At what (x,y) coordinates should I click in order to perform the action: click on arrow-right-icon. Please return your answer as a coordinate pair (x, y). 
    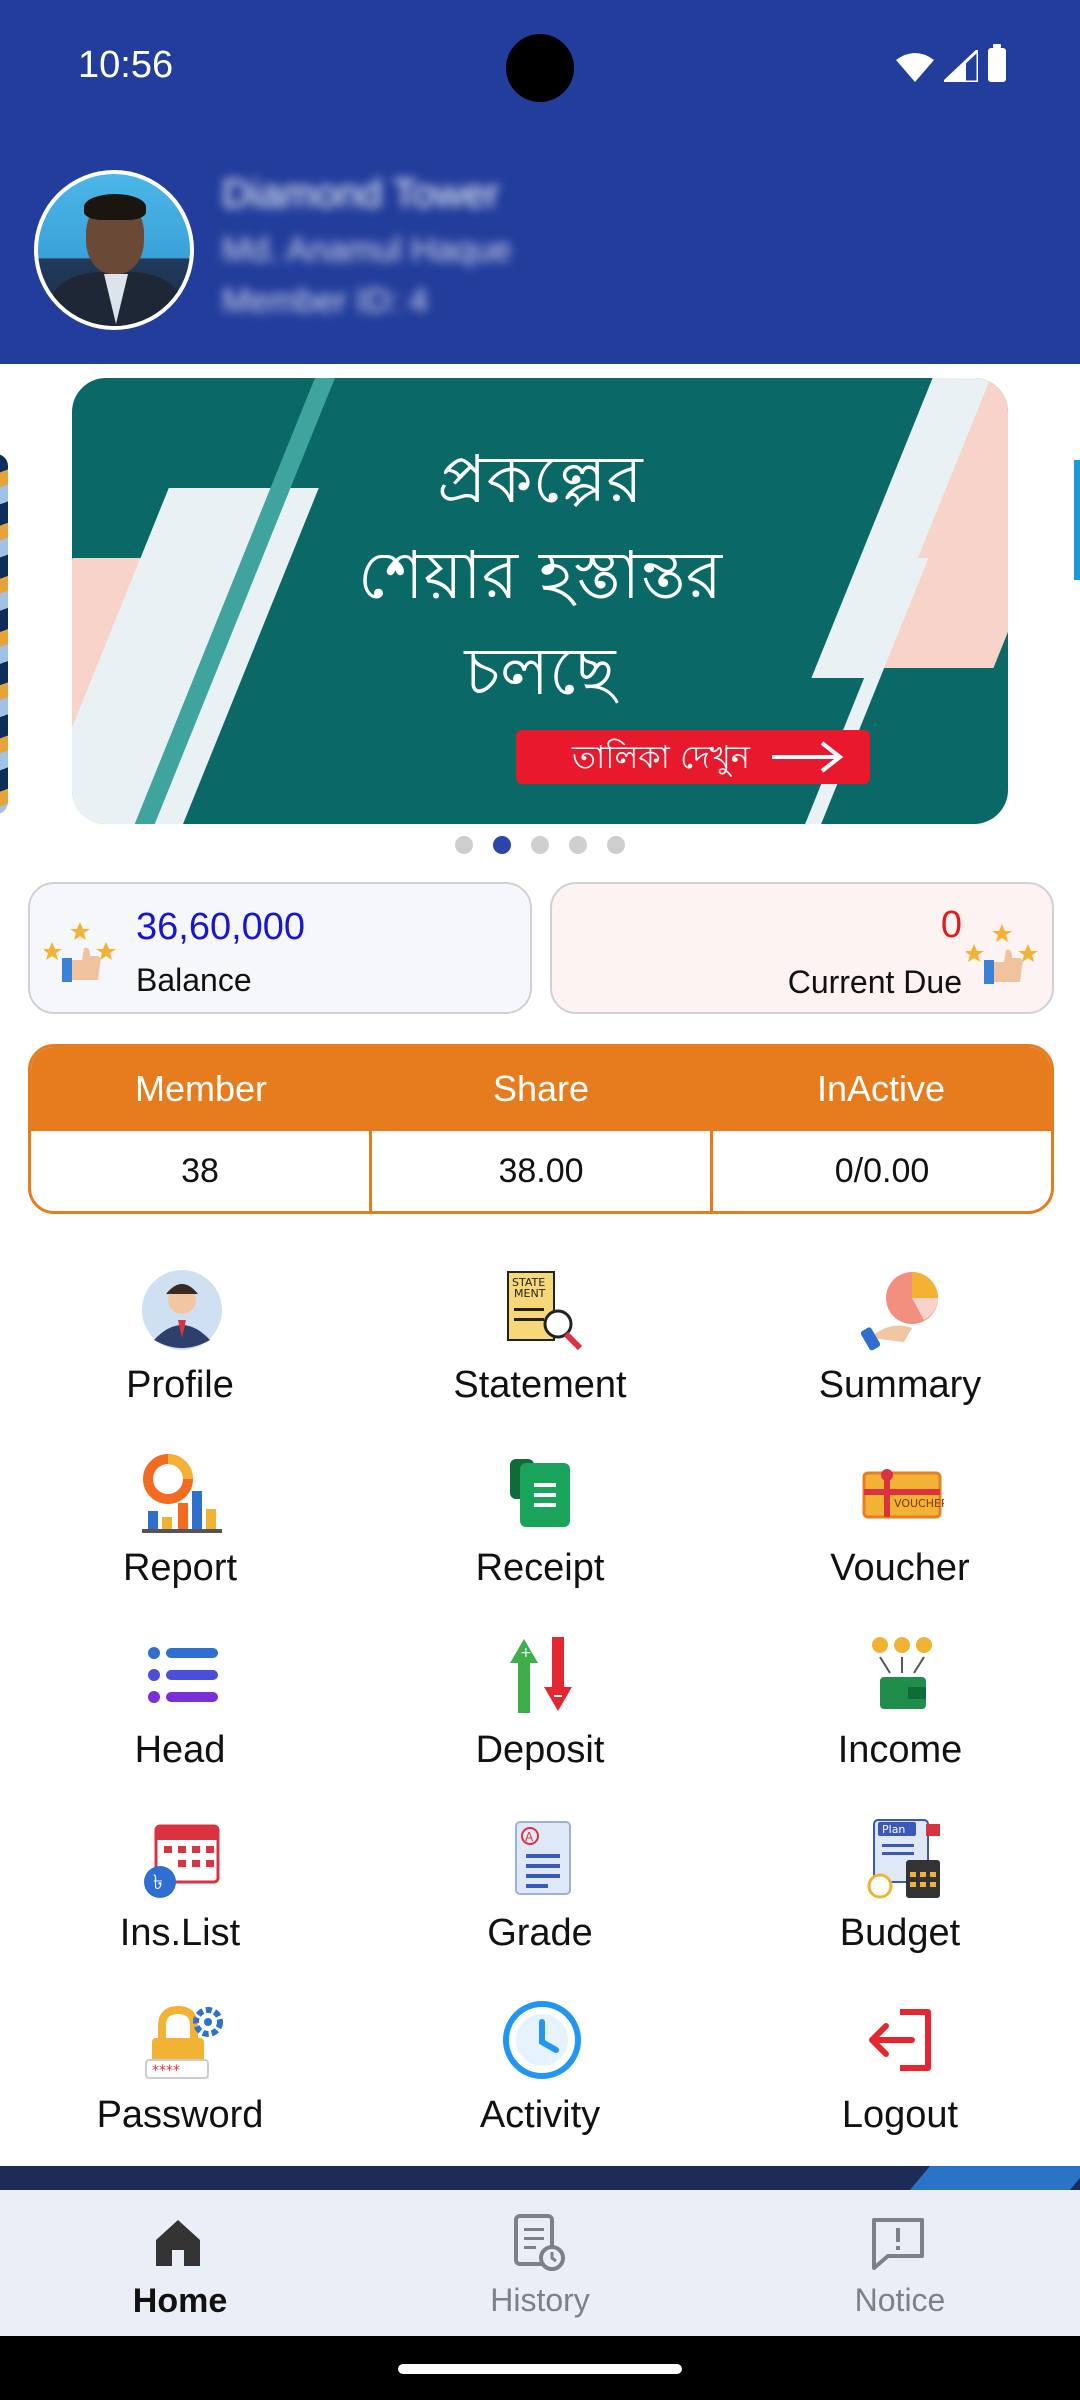
    Looking at the image, I should click on (808, 757).